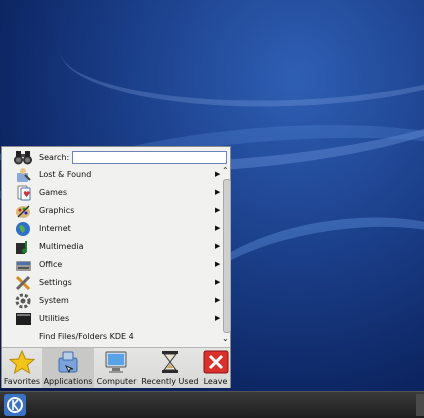 Image resolution: width=424 pixels, height=418 pixels. I want to click on scroll-thumb, so click(227, 256).